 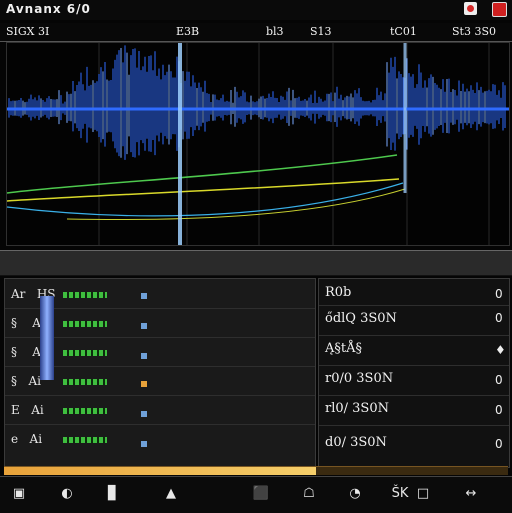 I want to click on overlay-curve-blue, so click(x=205, y=199).